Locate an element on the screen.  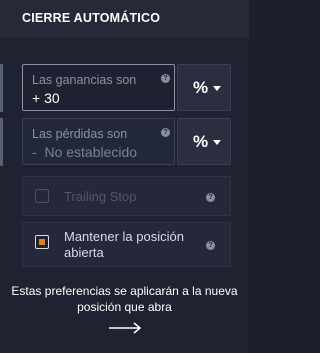
stop-loss-unit: % is located at coordinates (201, 141).